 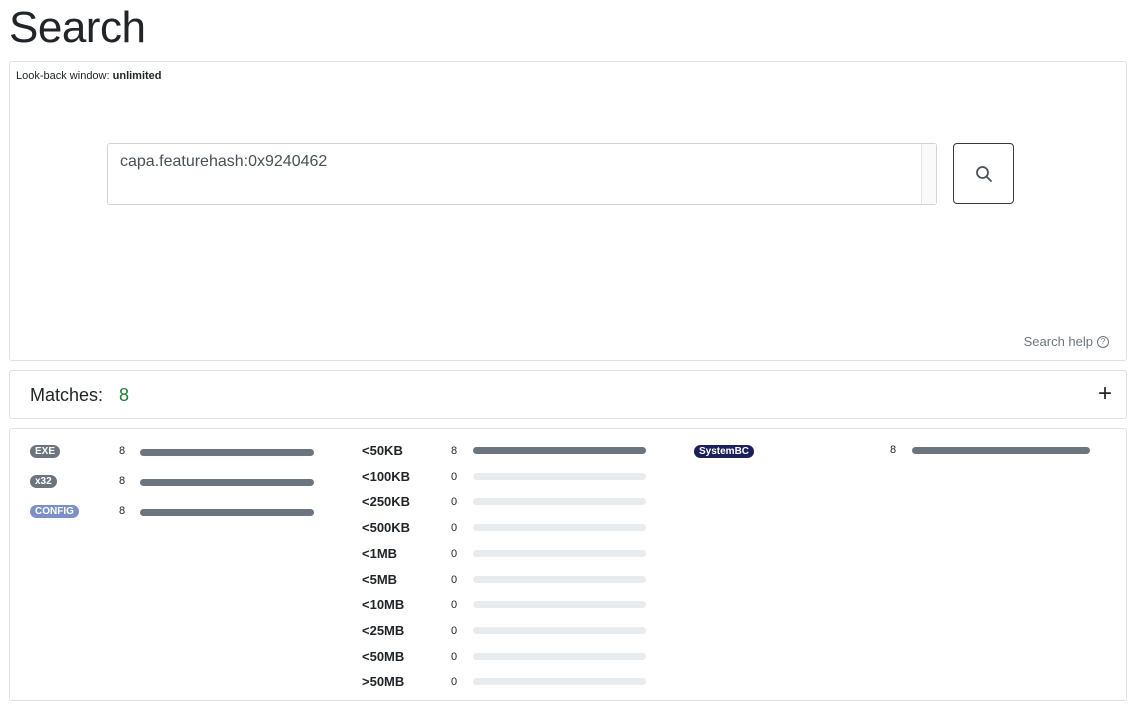 I want to click on families-facet-count: 8, so click(x=893, y=450).